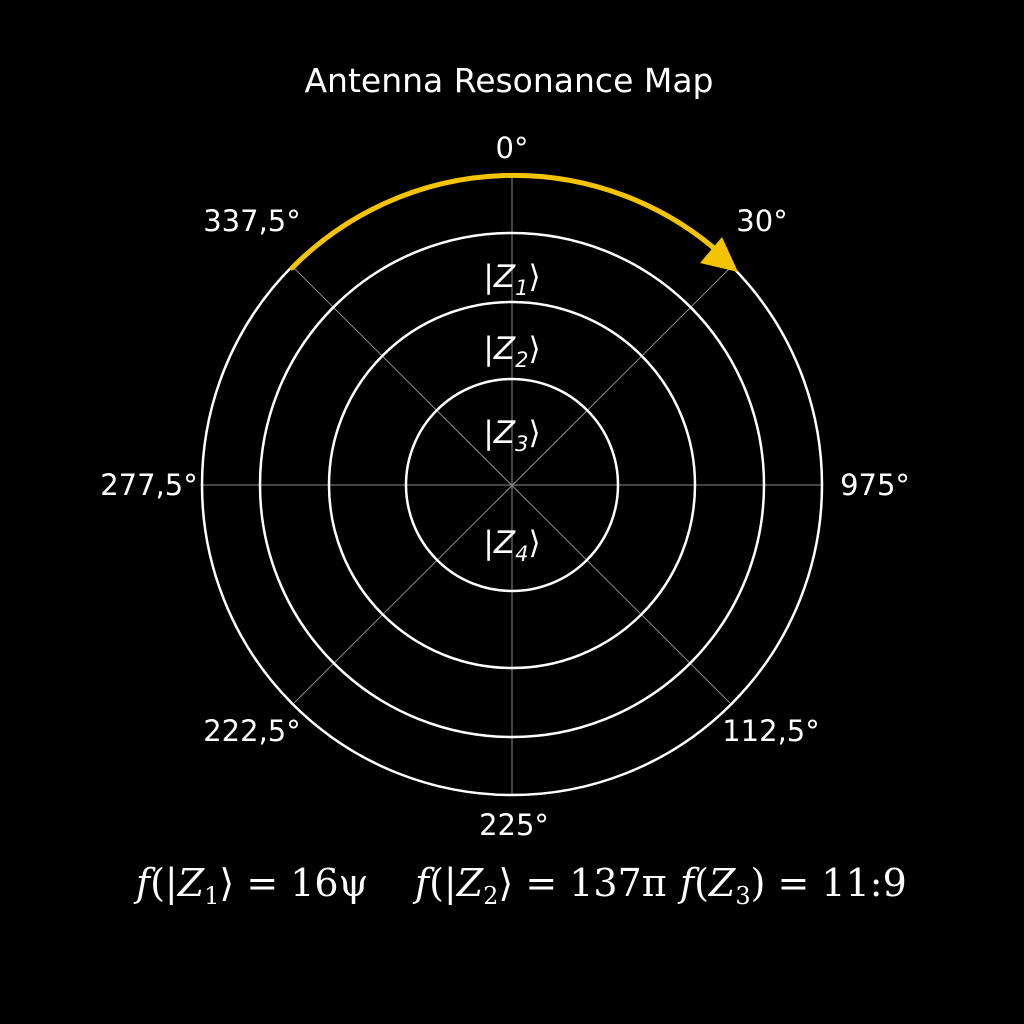 The width and height of the screenshot is (1024, 1024). I want to click on state-label-z2: |Z2⟩, so click(511, 351).